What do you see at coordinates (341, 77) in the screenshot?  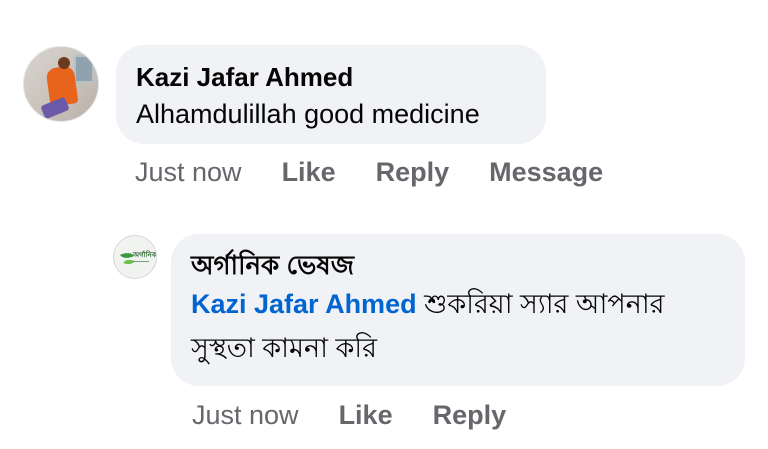 I see `comment-author-name: Kazi Jafar Ahmed` at bounding box center [341, 77].